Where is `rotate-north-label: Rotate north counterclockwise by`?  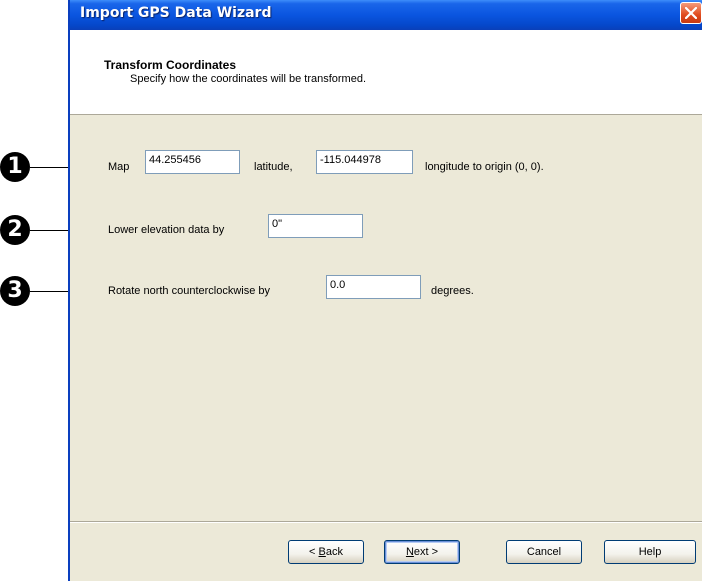 rotate-north-label: Rotate north counterclockwise by is located at coordinates (189, 291).